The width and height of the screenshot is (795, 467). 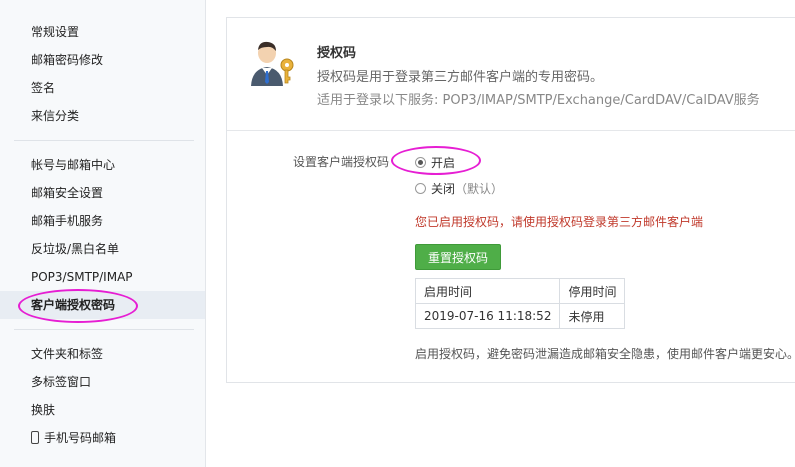 I want to click on table-header-row: 启用时间 停用时间, so click(x=520, y=291).